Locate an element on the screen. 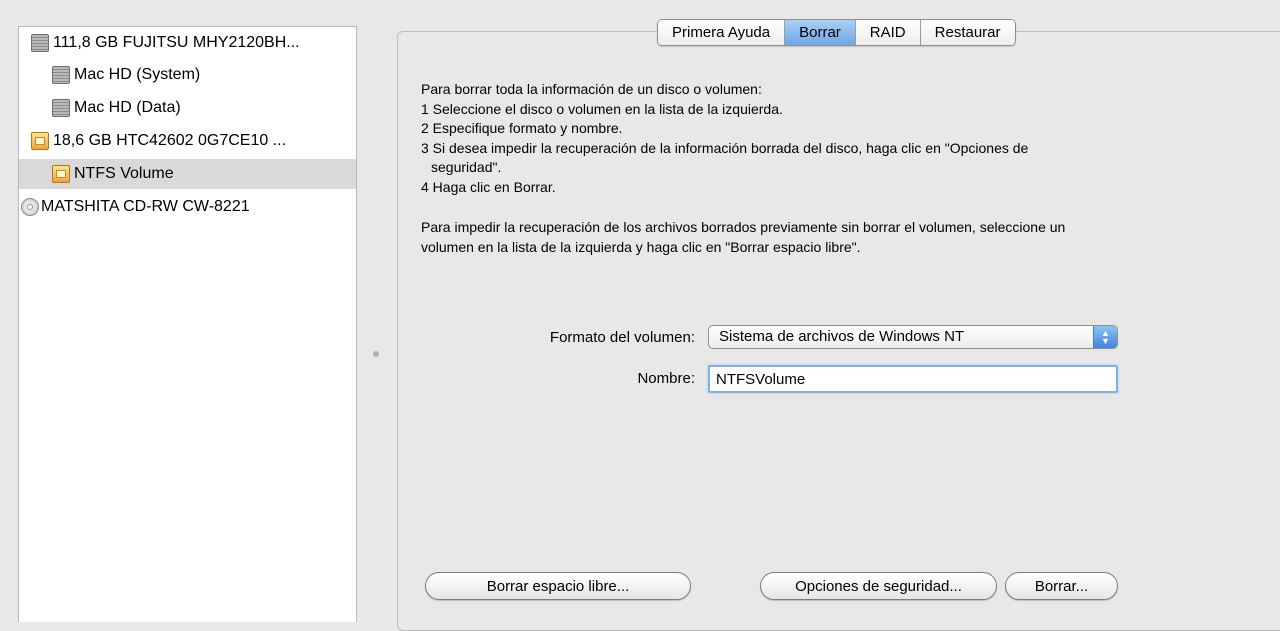 The width and height of the screenshot is (1280, 631). name-label: Nombre: is located at coordinates (666, 378).